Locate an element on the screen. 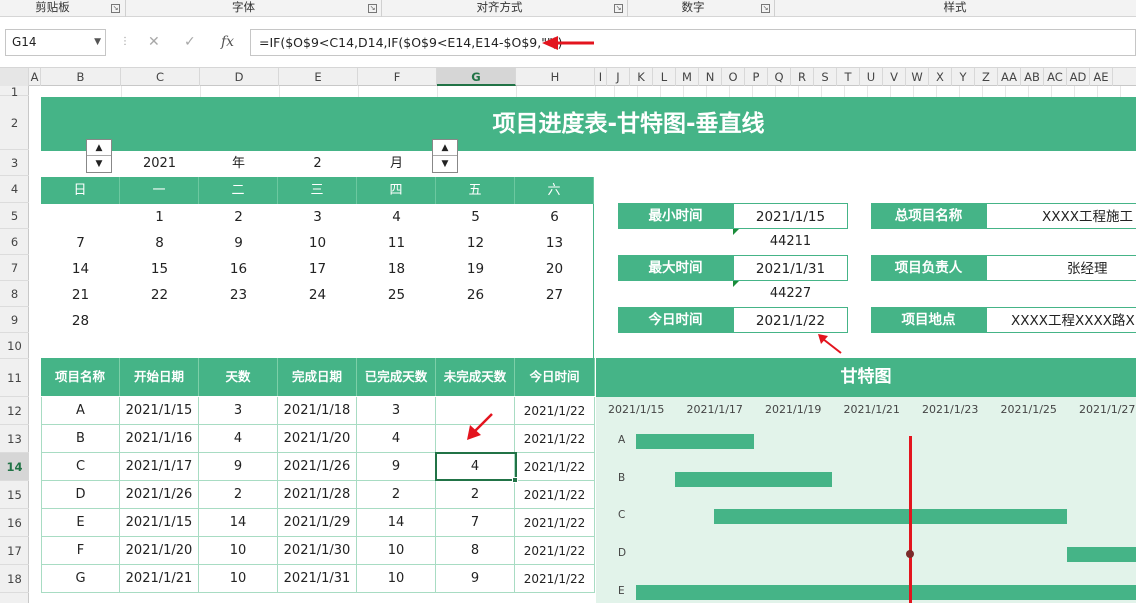 The height and width of the screenshot is (603, 1136). manager-value: 张经理 is located at coordinates (1061, 268).